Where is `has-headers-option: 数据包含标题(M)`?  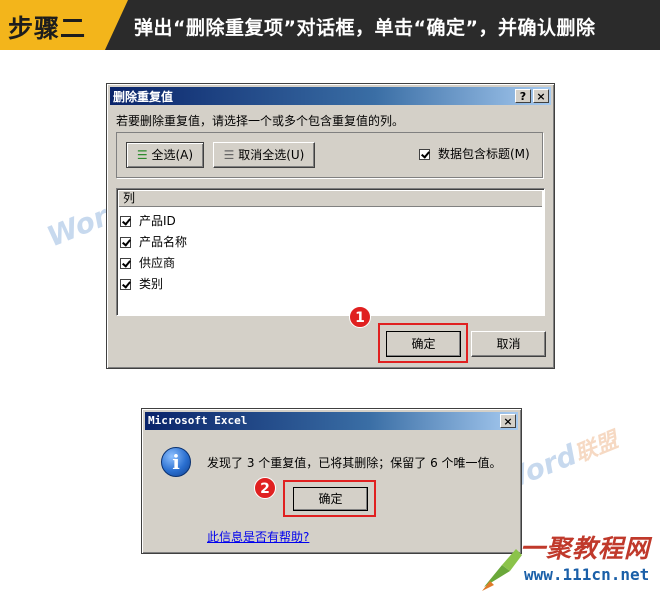 has-headers-option: 数据包含标题(M) is located at coordinates (474, 153).